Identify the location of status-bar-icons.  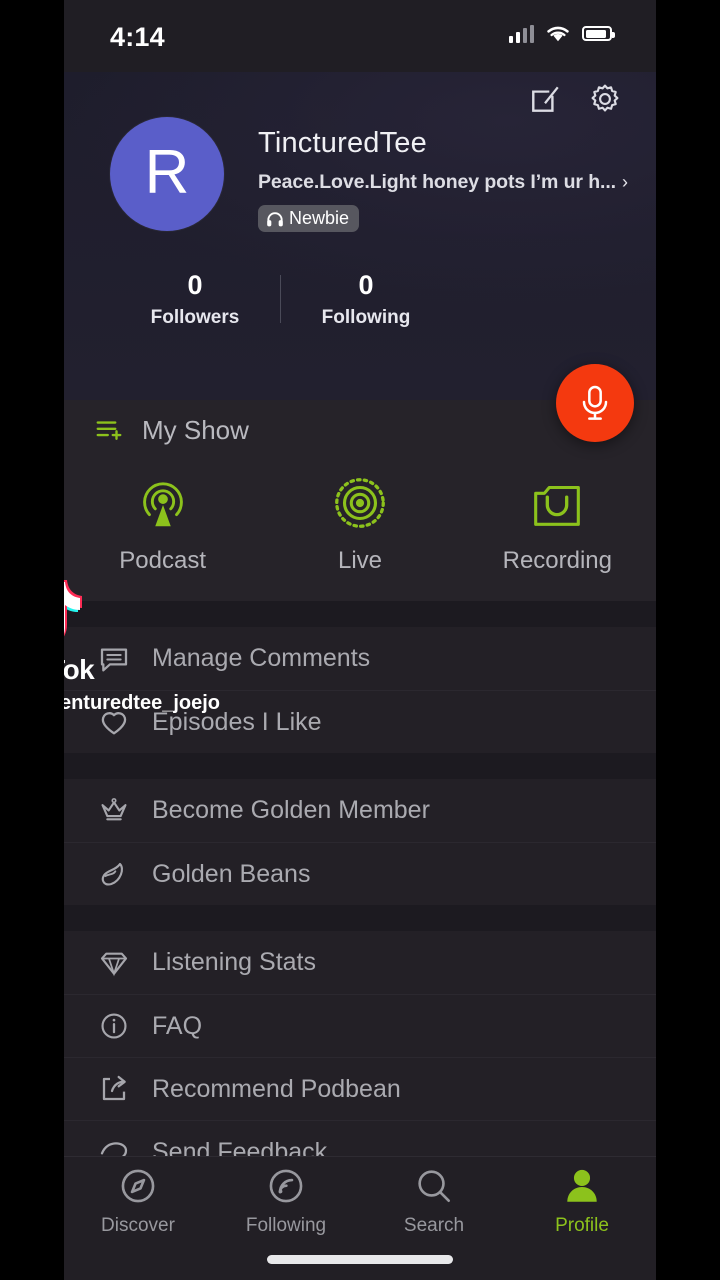
(561, 33).